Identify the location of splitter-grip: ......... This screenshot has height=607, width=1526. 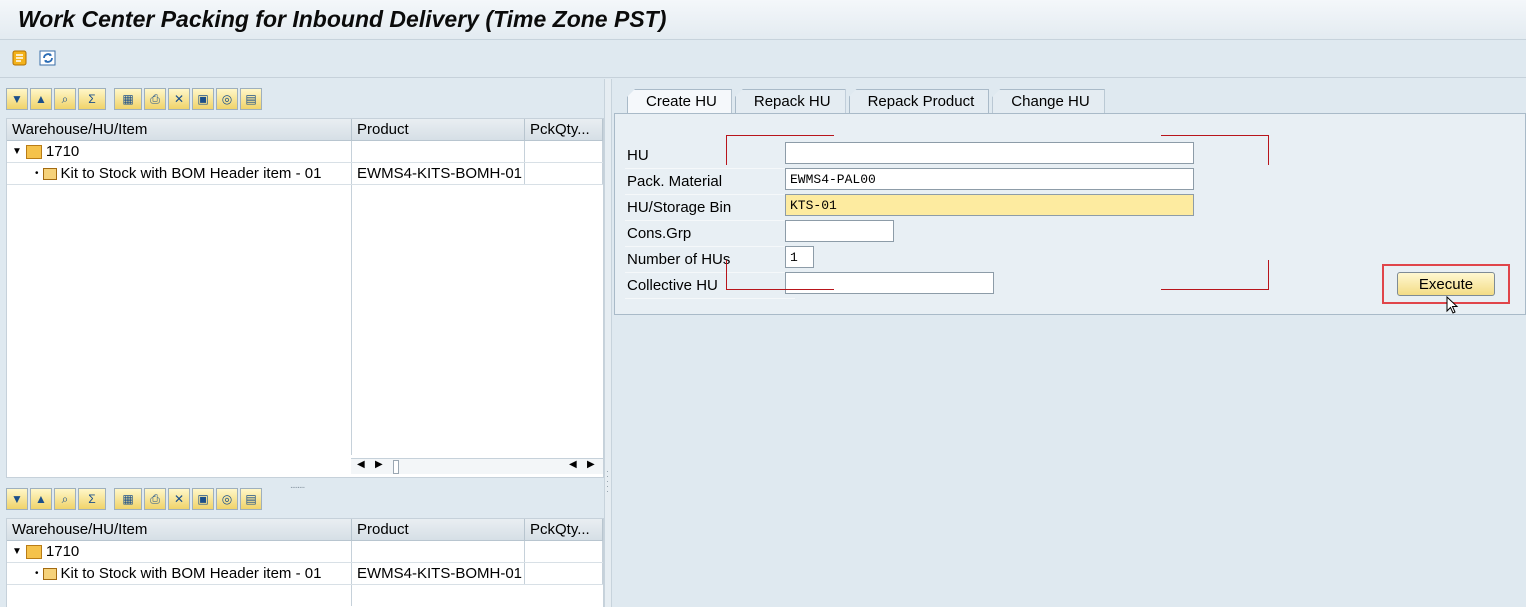
(297, 485).